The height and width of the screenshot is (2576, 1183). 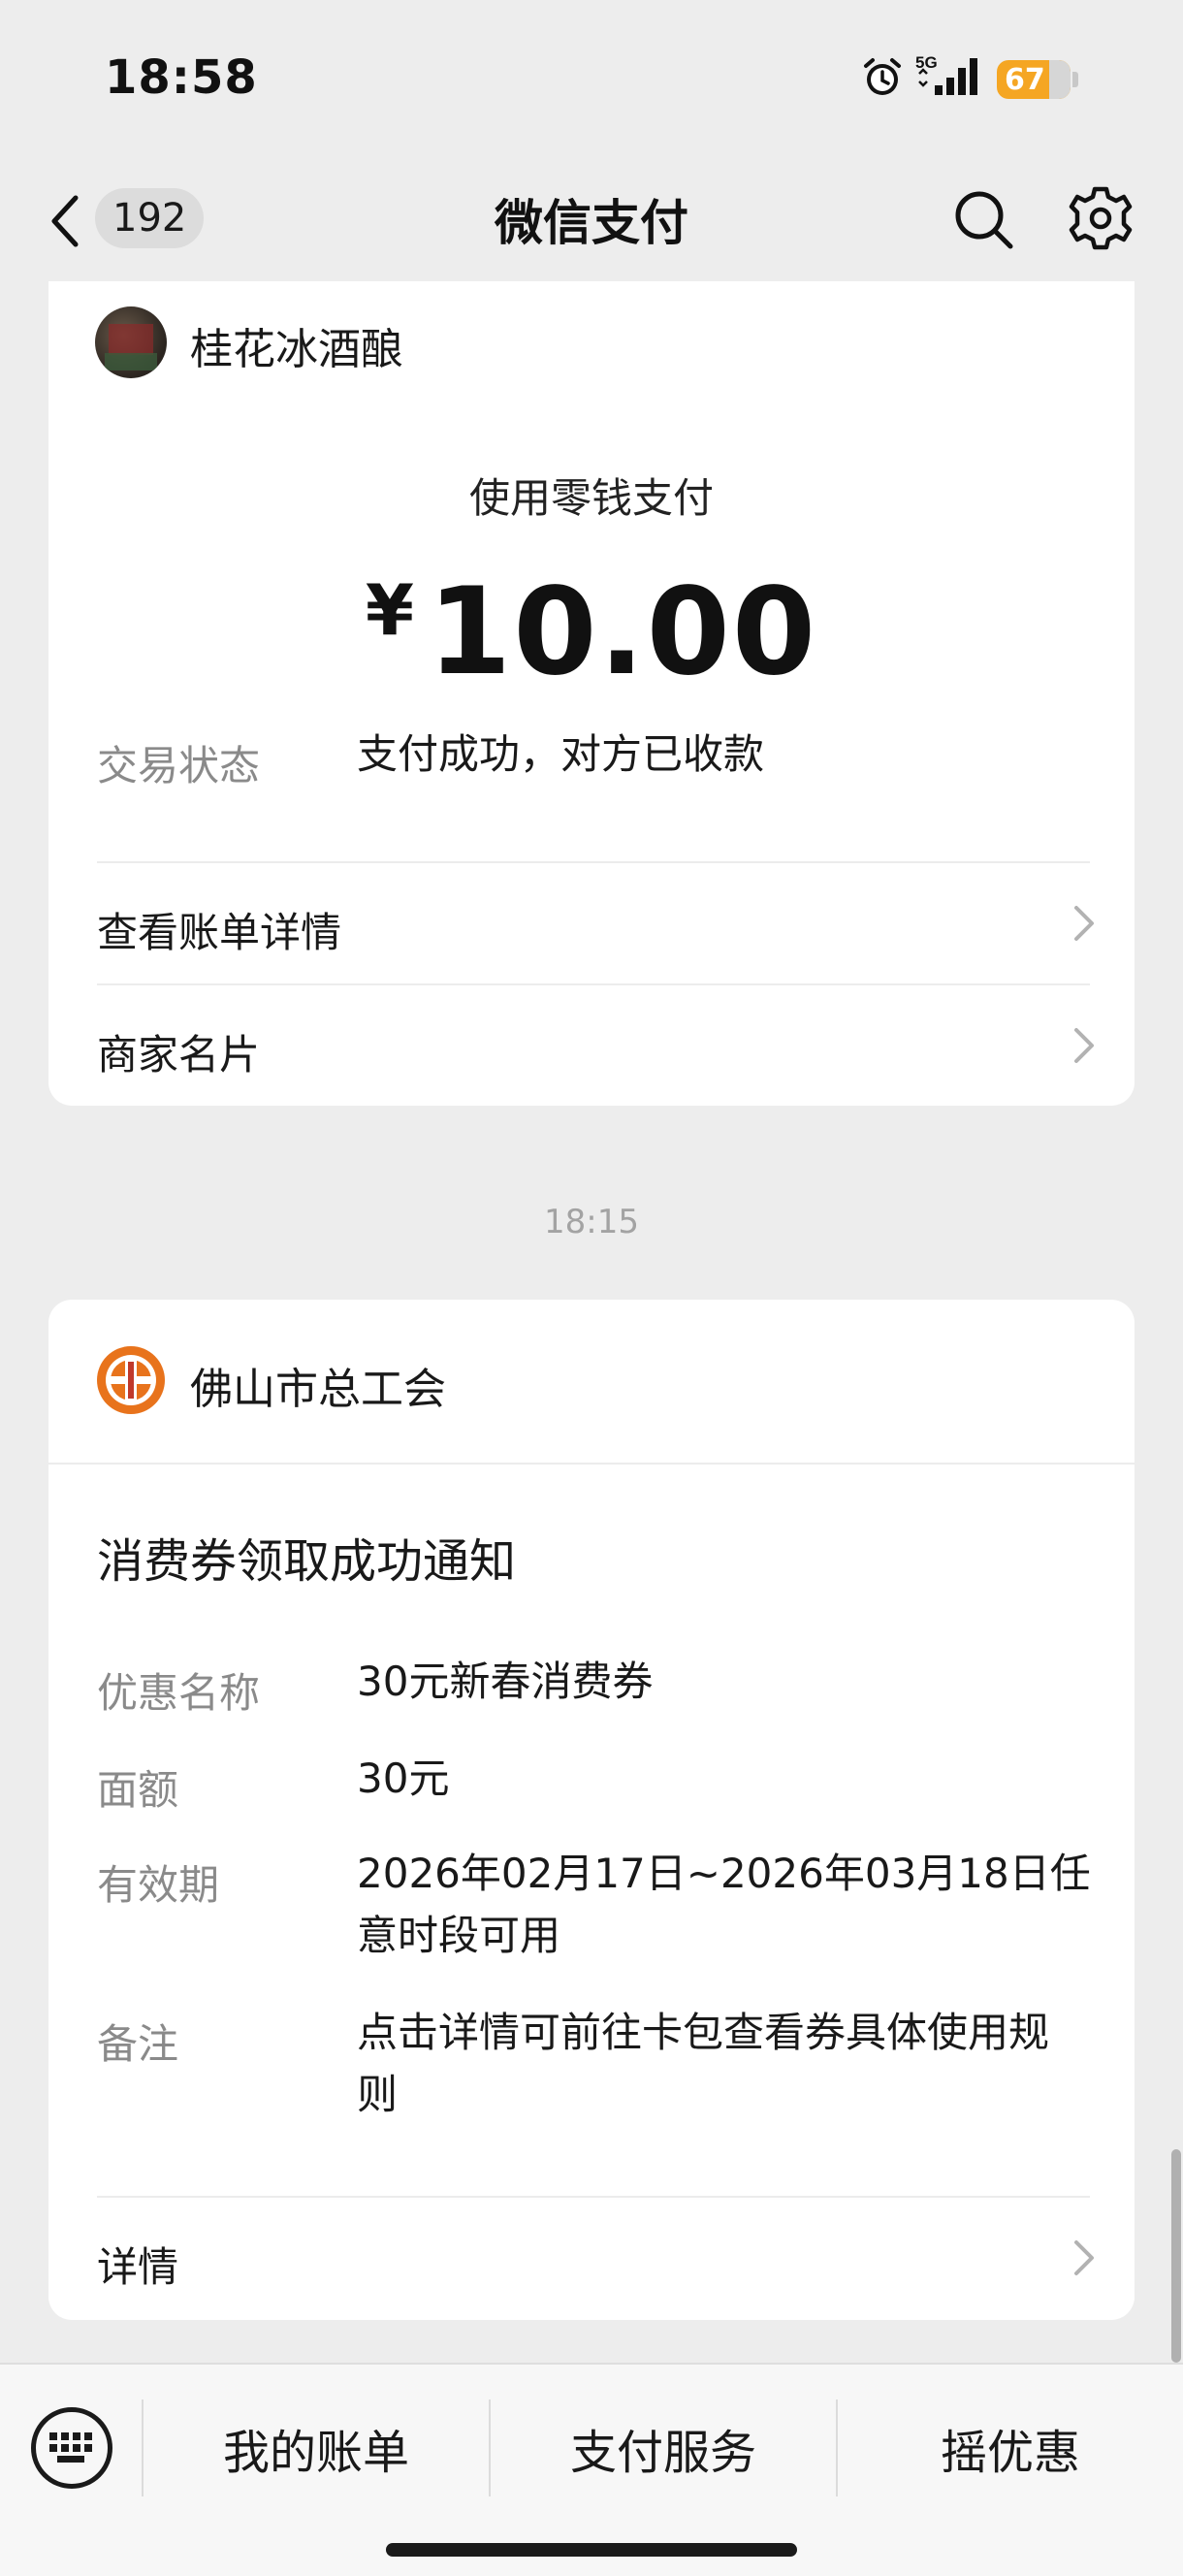 What do you see at coordinates (179, 1055) in the screenshot?
I see `merchant-card-label: 商家名片` at bounding box center [179, 1055].